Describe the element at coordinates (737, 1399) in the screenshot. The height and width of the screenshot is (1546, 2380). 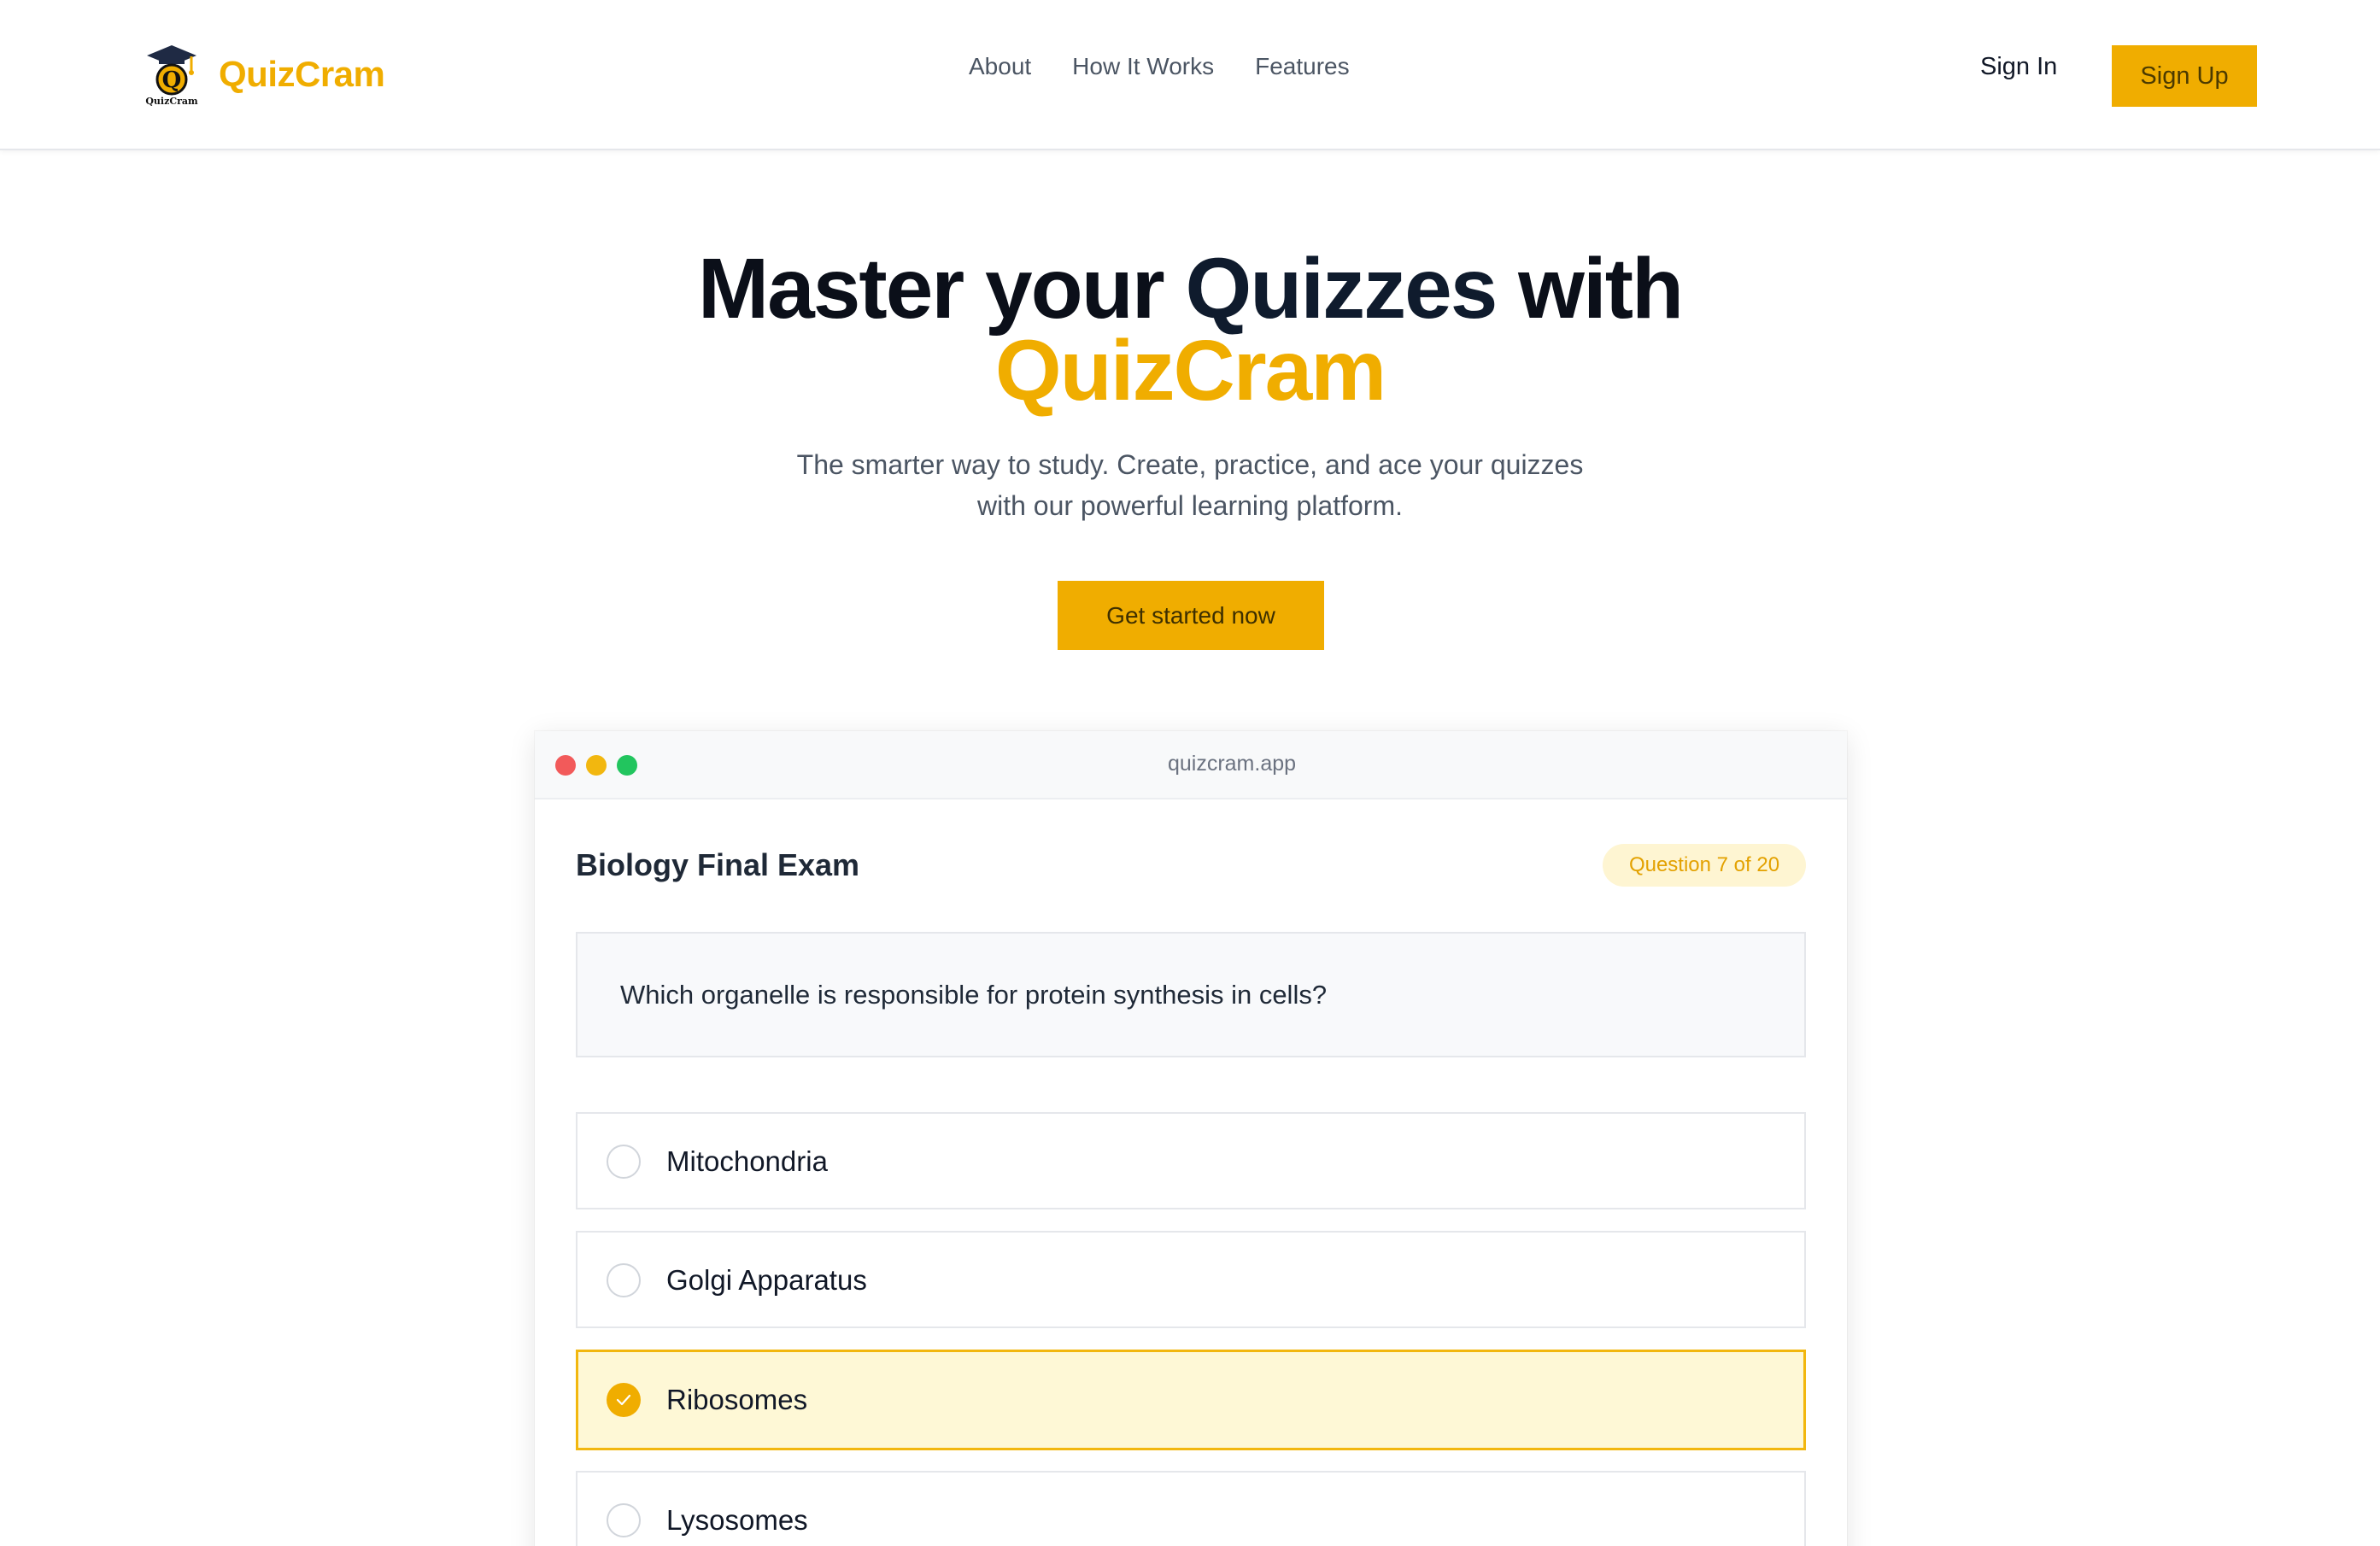
I see `answer-option-label: Ribosomes` at that location.